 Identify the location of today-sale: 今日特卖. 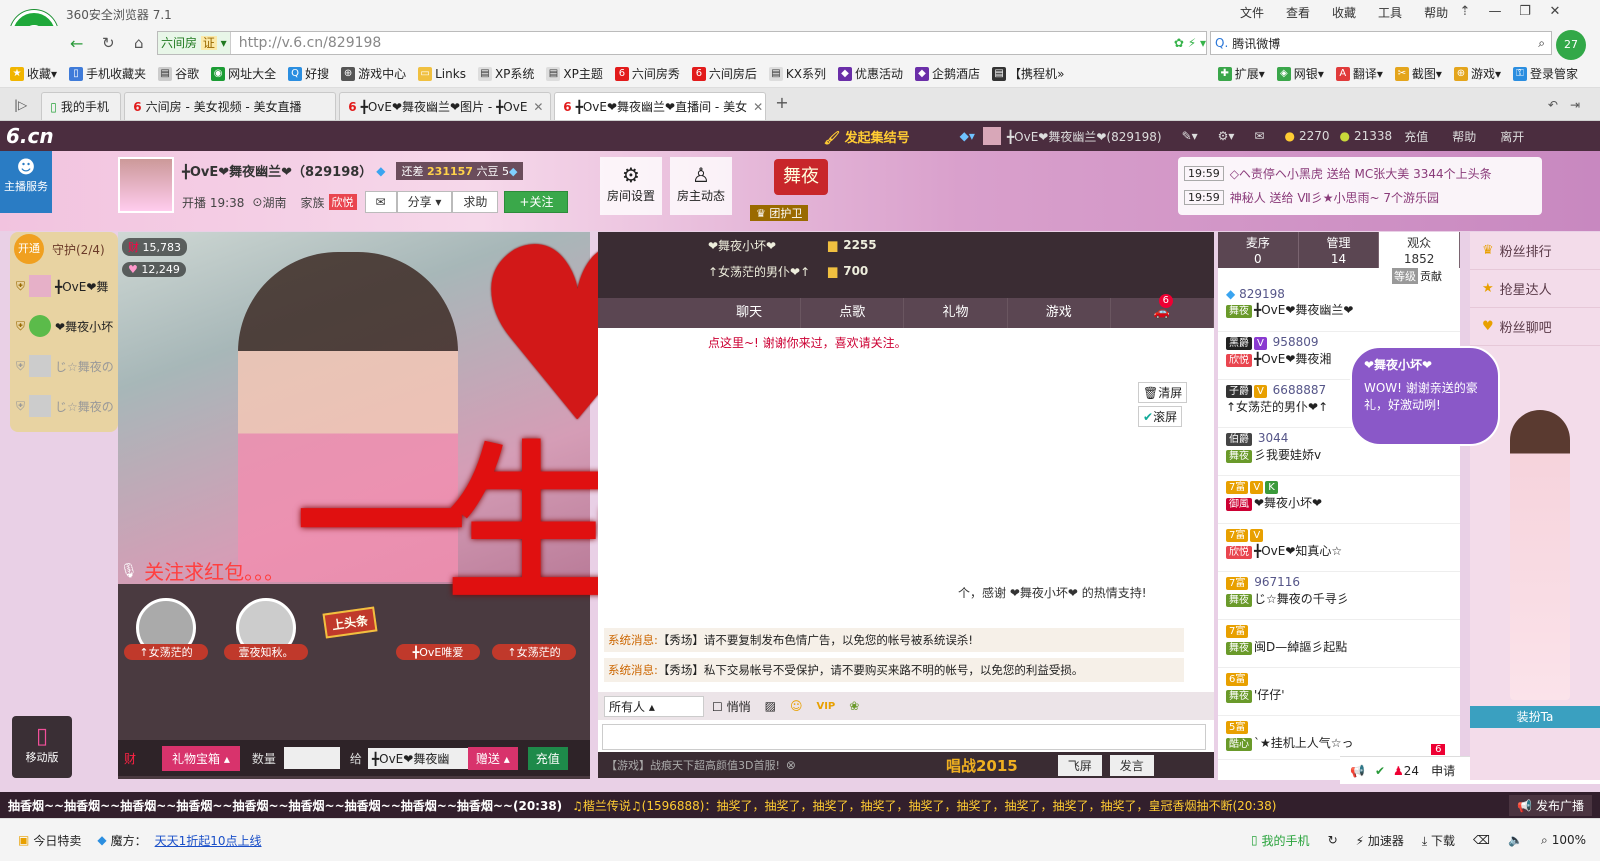
(57, 840).